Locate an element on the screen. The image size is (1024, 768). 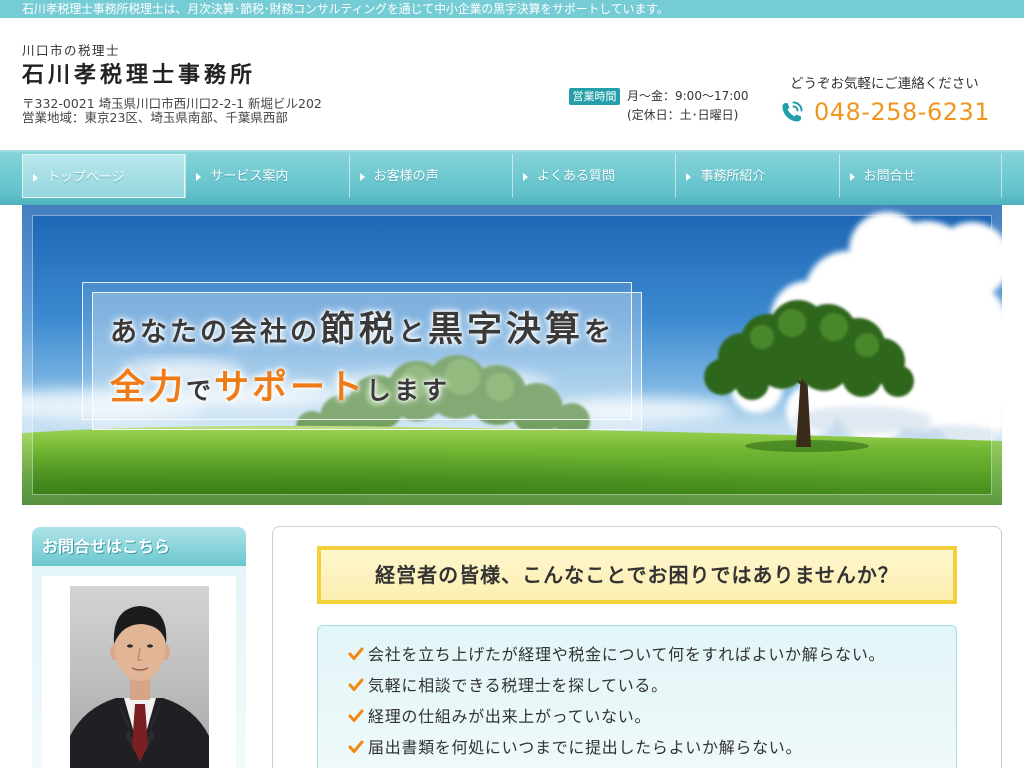
nav-item-contact: お問合せ is located at coordinates (920, 176).